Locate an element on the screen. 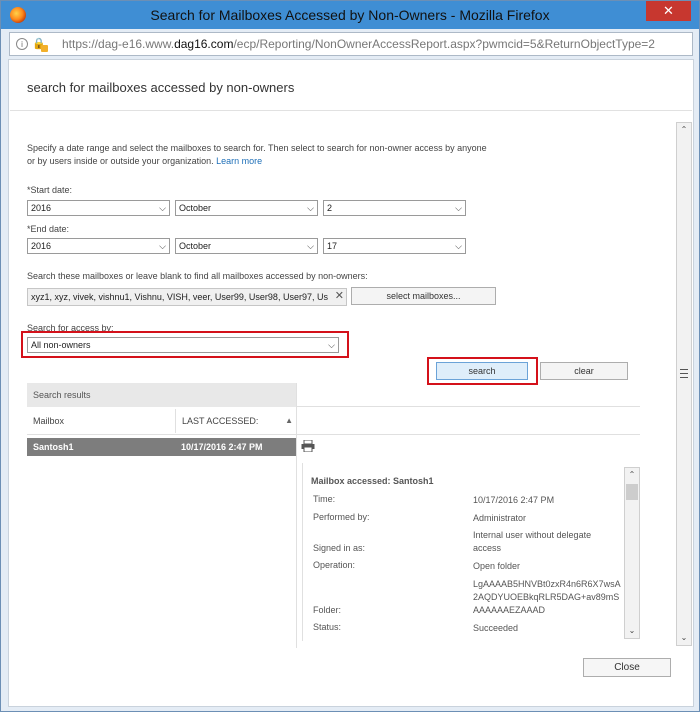  scroll-grip-icon is located at coordinates (684, 373).